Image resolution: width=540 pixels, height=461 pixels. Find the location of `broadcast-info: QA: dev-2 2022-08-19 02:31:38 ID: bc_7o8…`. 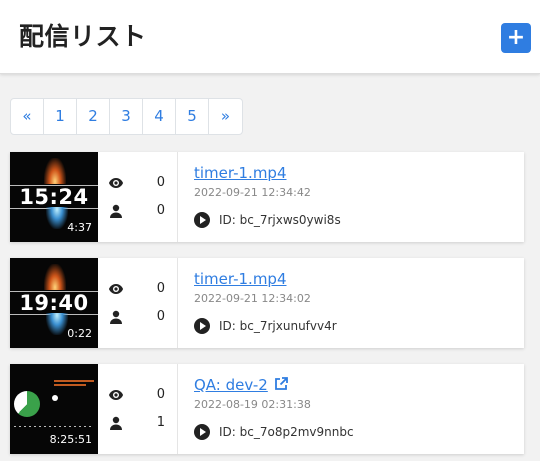

broadcast-info: QA: dev-2 2022-08-19 02:31:38 ID: bc_7o8… is located at coordinates (354, 409).